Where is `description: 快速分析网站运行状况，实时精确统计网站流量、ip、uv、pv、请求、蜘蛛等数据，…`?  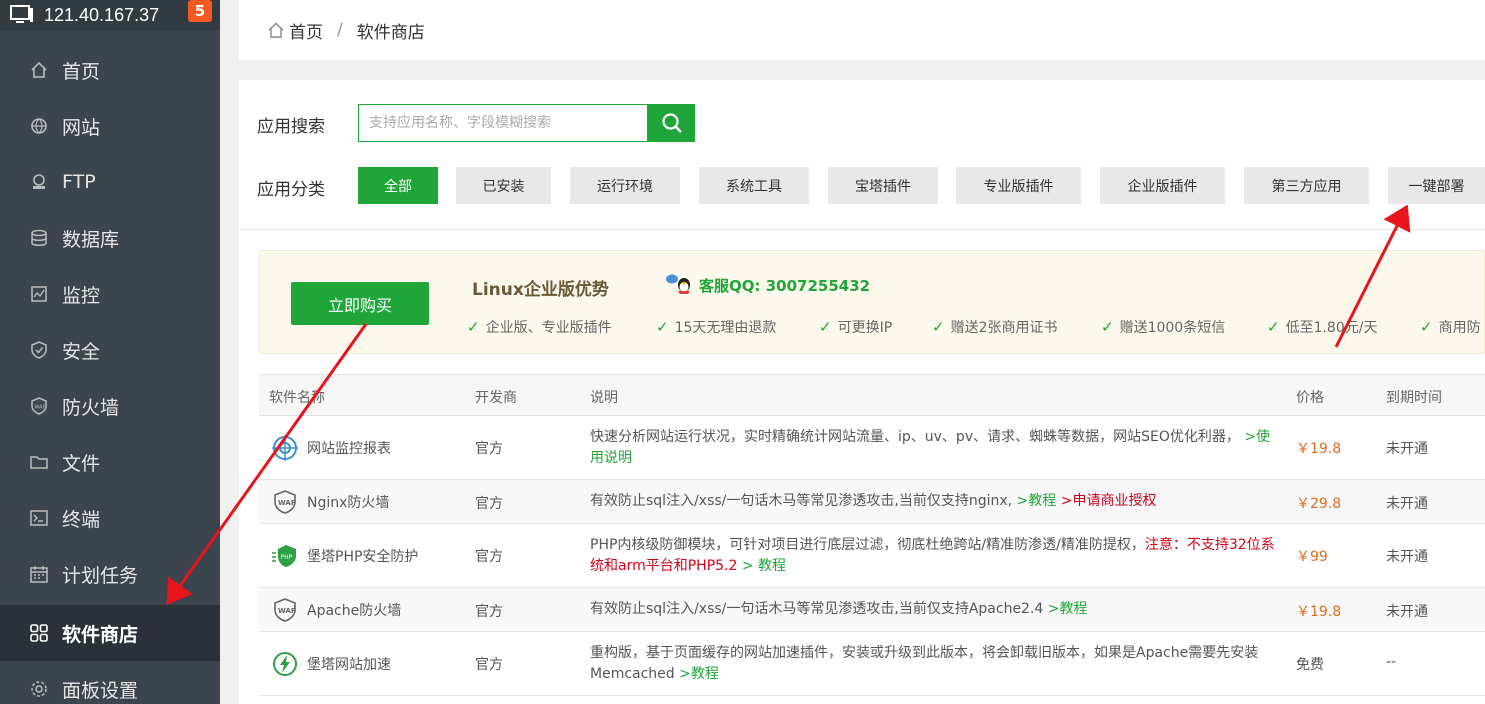 description: 快速分析网站运行状况，实时精确统计网站流量、ip、uv、pv、请求、蜘蛛等数据，… is located at coordinates (935, 448).